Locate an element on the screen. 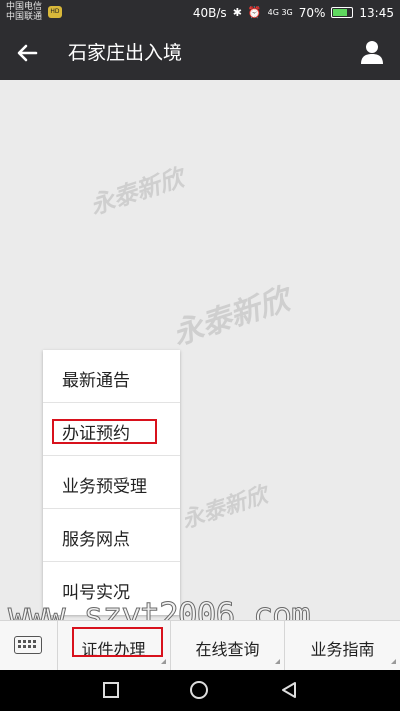  keyboard-icon is located at coordinates (28, 645).